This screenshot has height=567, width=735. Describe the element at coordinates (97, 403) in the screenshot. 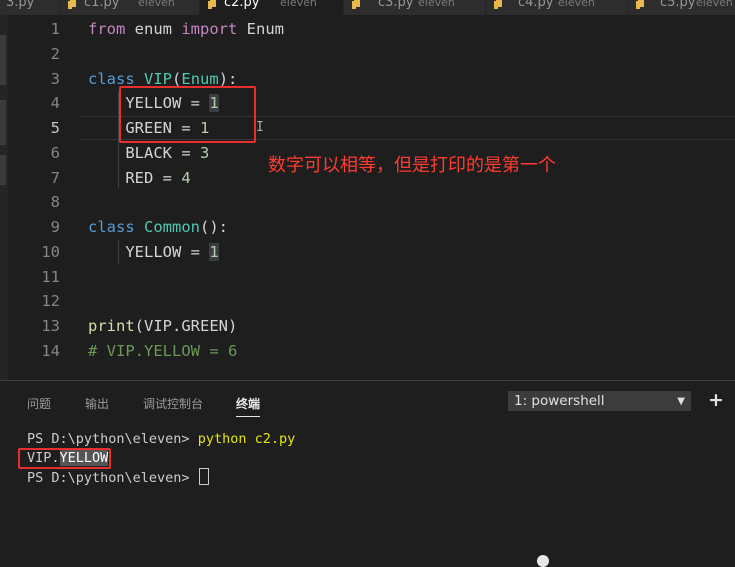

I see `tab-output: 输出` at that location.